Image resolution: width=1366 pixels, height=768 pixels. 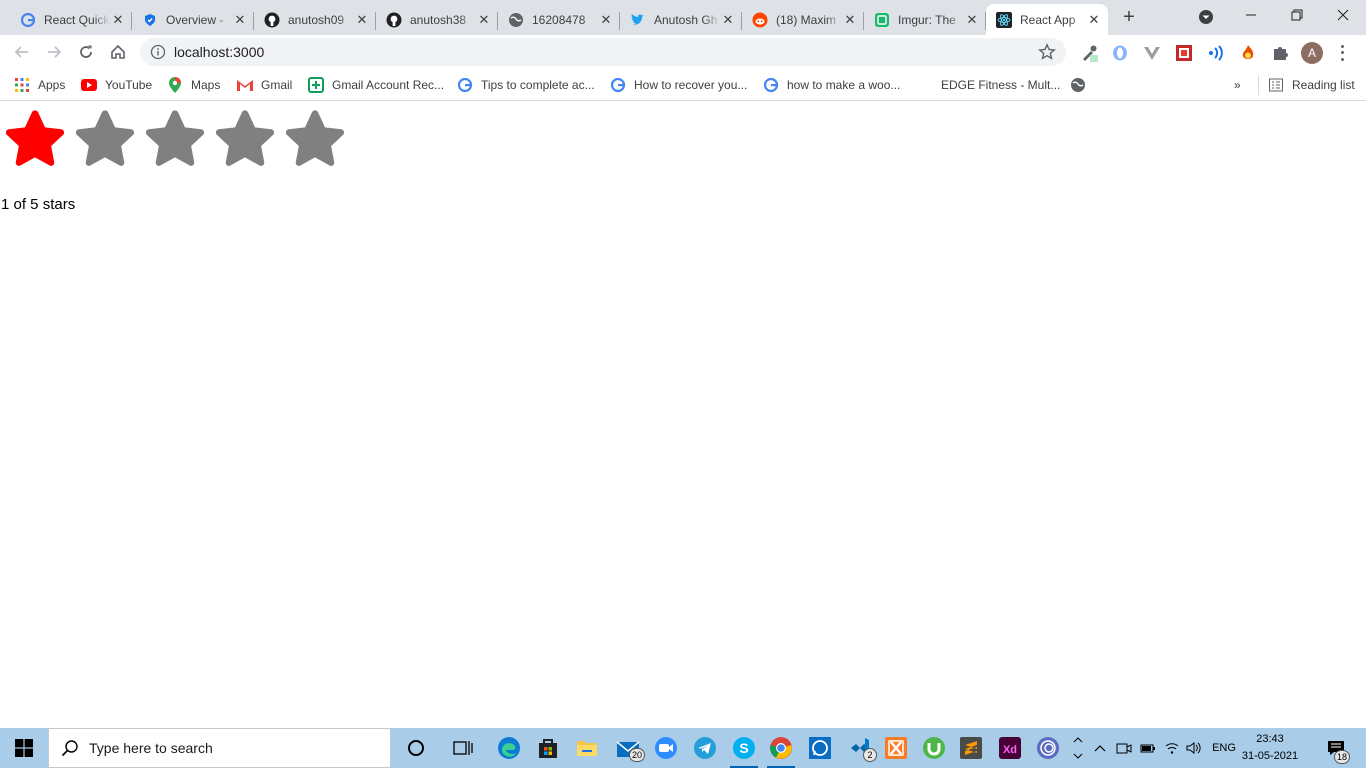 What do you see at coordinates (1342, 53) in the screenshot?
I see `browser-menu-icon` at bounding box center [1342, 53].